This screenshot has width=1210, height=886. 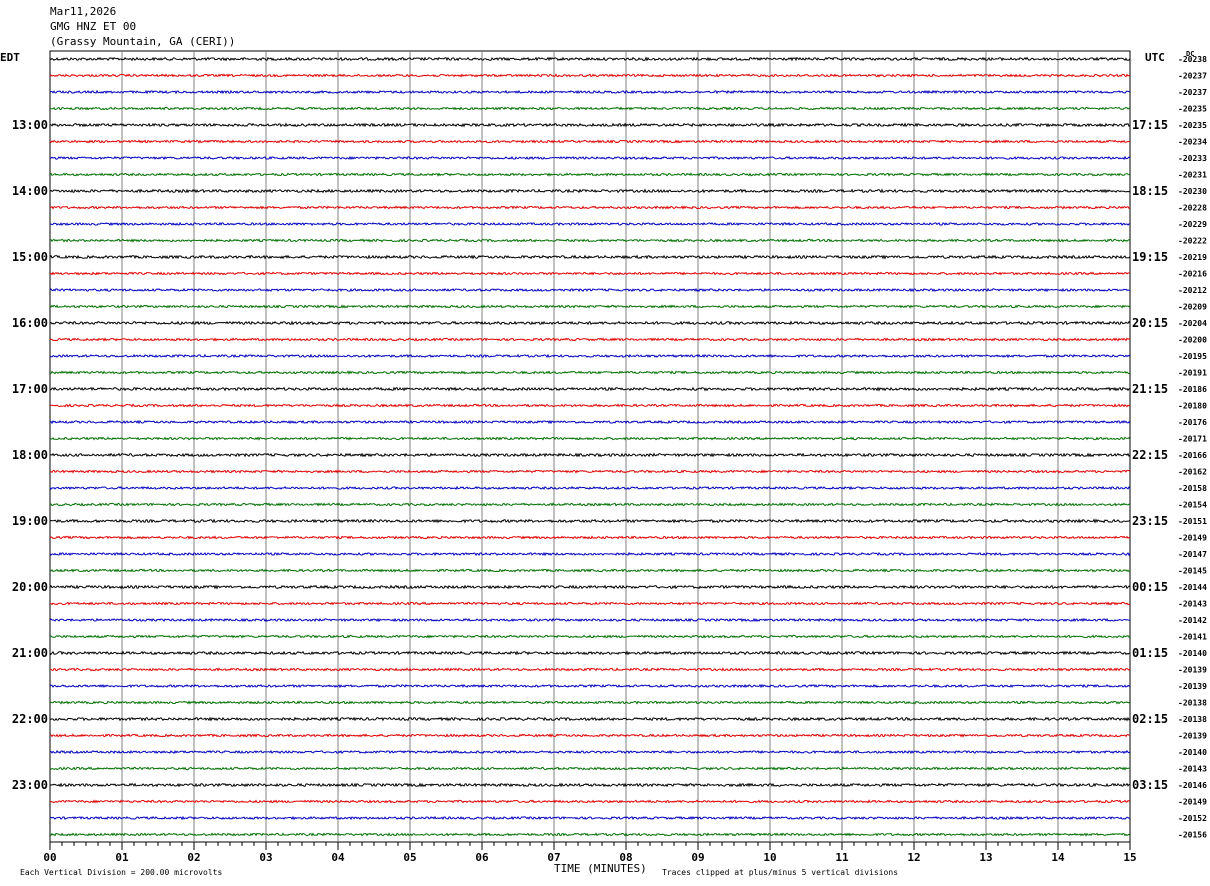 I want to click on x-tick-label: 00, so click(x=49, y=857).